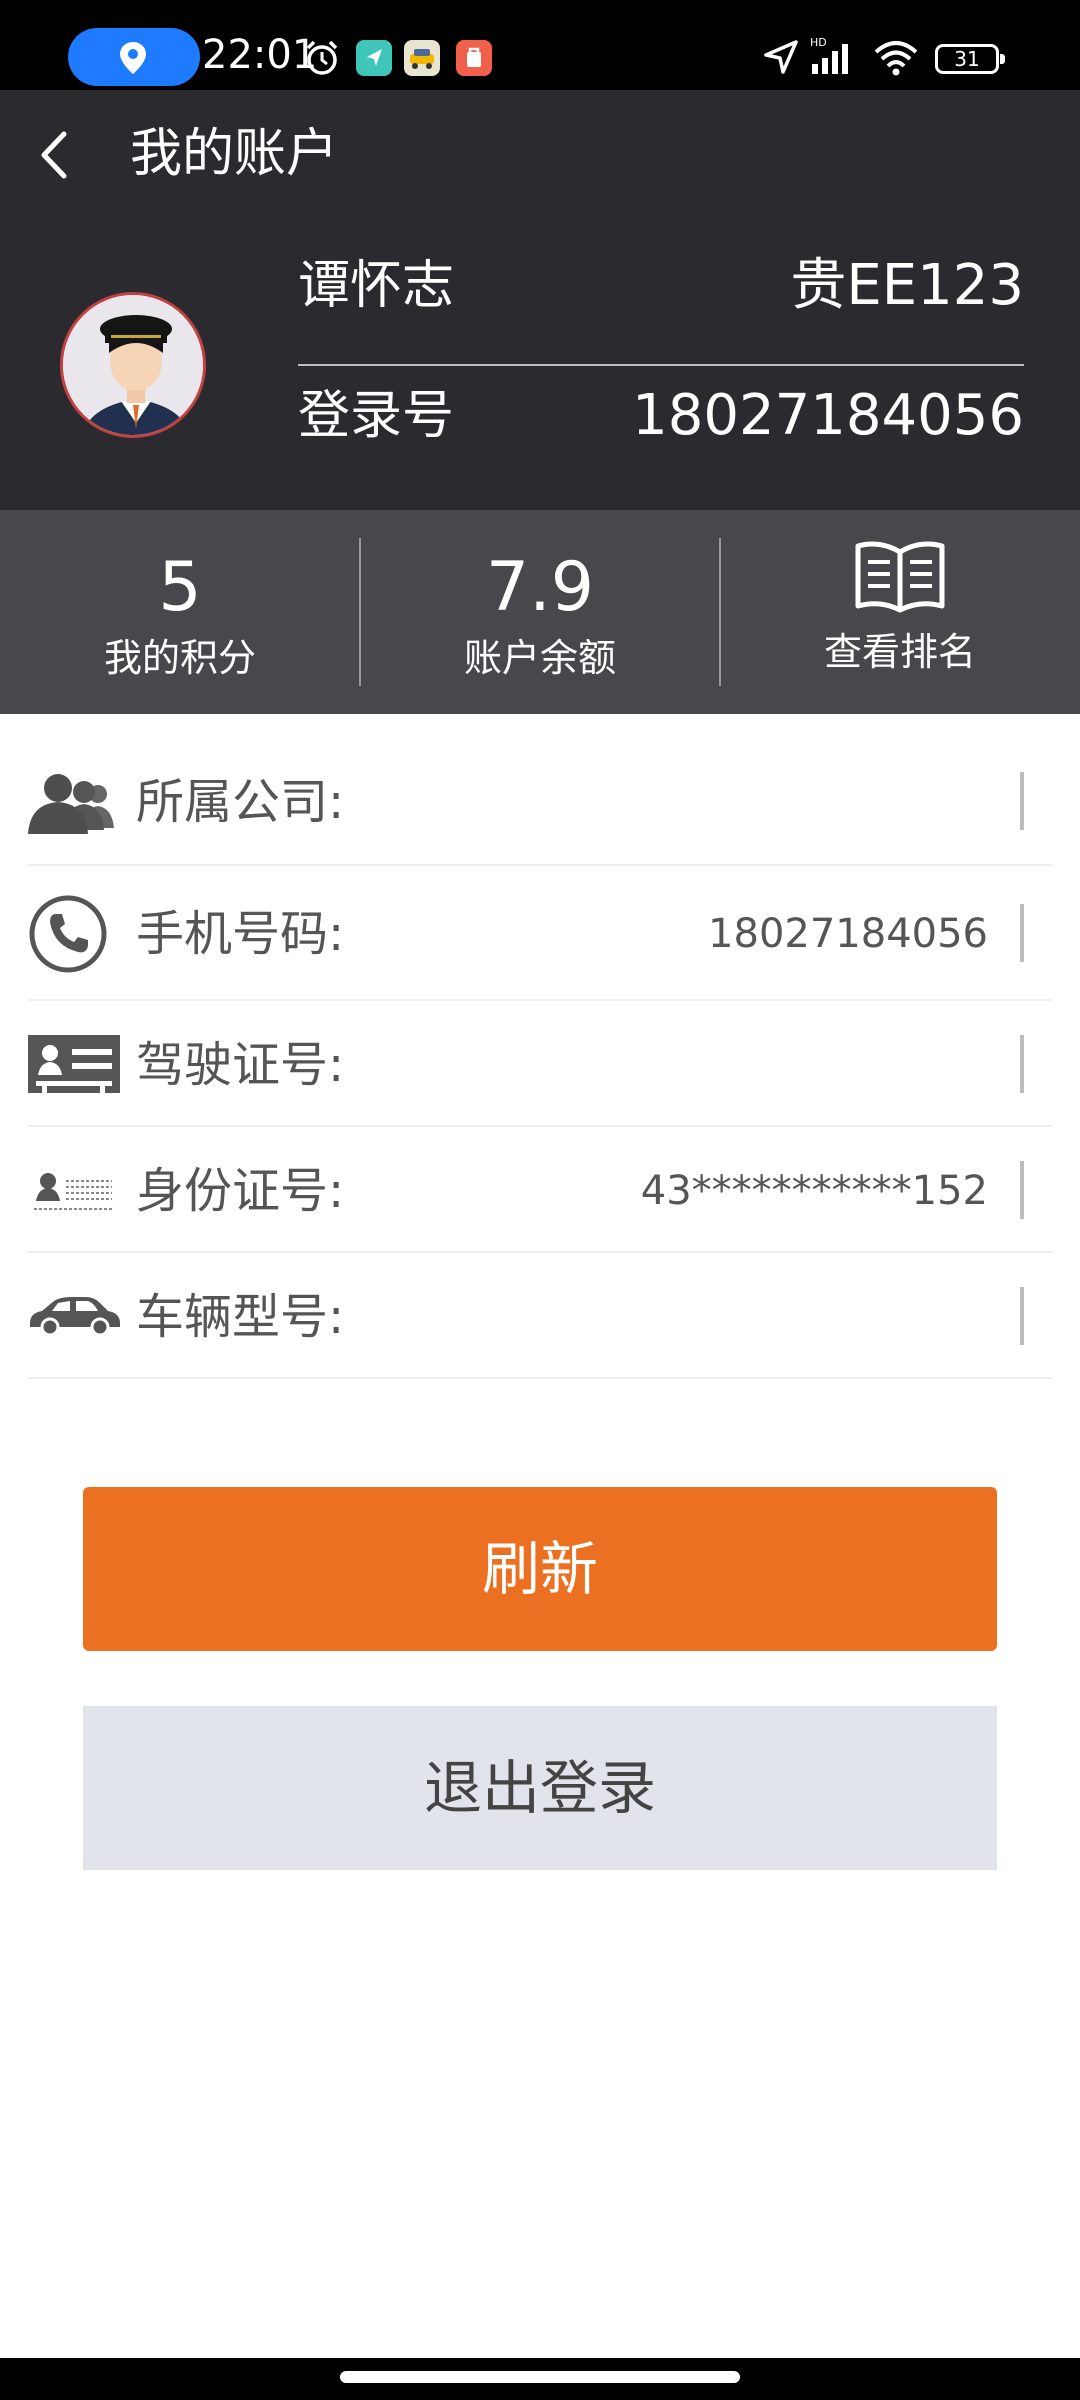  What do you see at coordinates (848, 934) in the screenshot?
I see `info-value: 18027184056` at bounding box center [848, 934].